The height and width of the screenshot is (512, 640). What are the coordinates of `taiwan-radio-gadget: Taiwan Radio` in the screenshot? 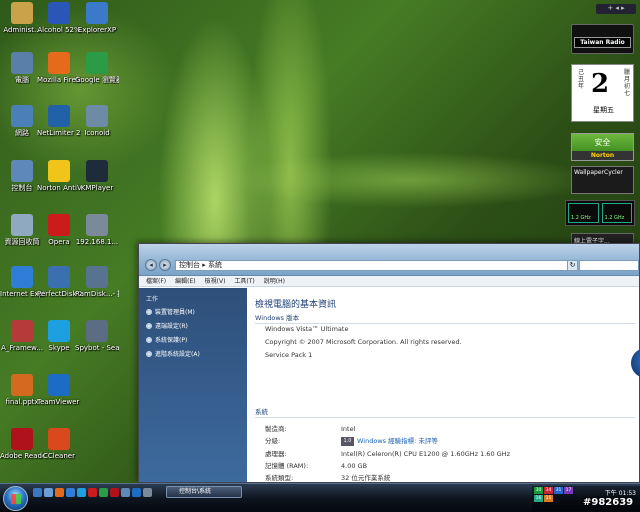 It's located at (602, 39).